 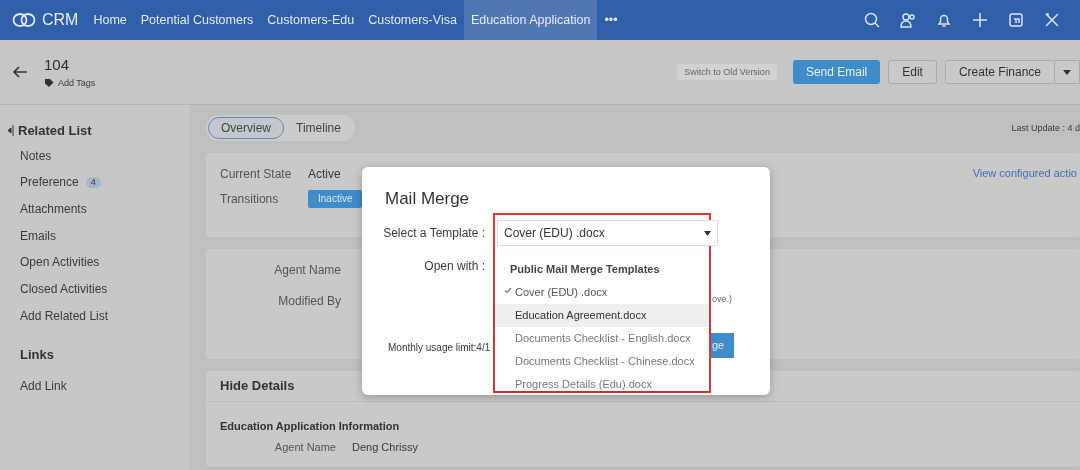 I want to click on template-select: Cover (EDU) .docx, so click(x=607, y=233).